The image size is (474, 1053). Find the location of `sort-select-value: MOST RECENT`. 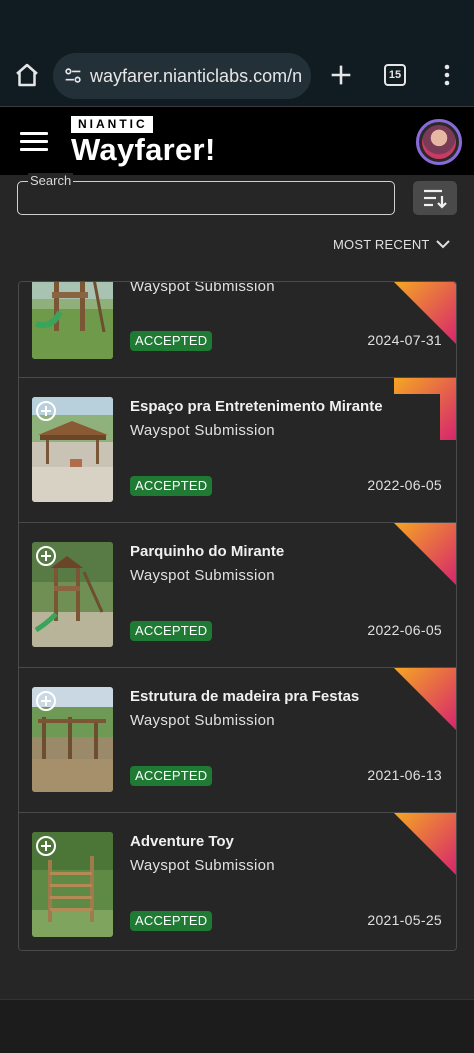

sort-select-value: MOST RECENT is located at coordinates (381, 244).